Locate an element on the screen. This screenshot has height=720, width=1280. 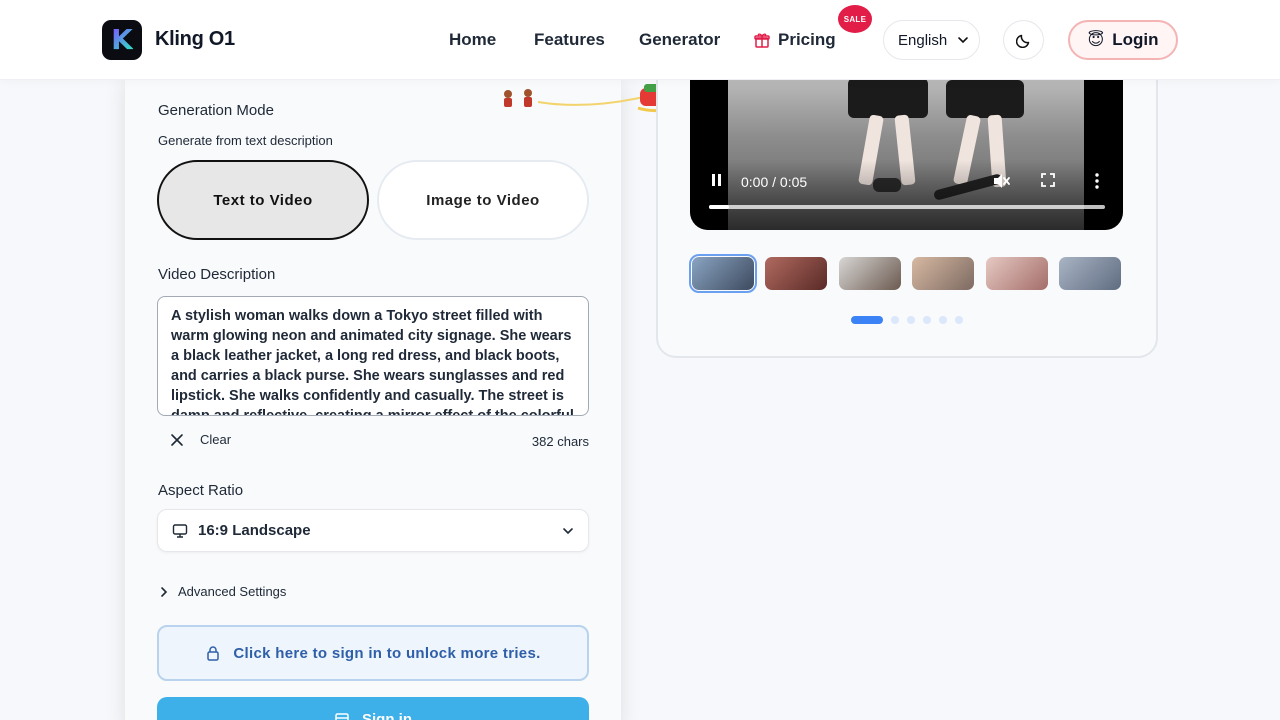
brand-logo: K is located at coordinates (122, 40).